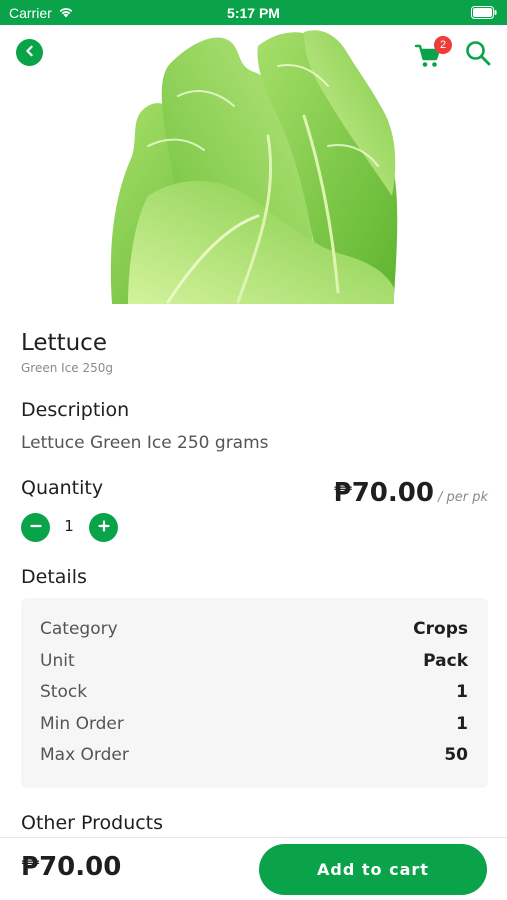 This screenshot has height=900, width=507. What do you see at coordinates (57, 661) in the screenshot?
I see `detail-label: Unit` at bounding box center [57, 661].